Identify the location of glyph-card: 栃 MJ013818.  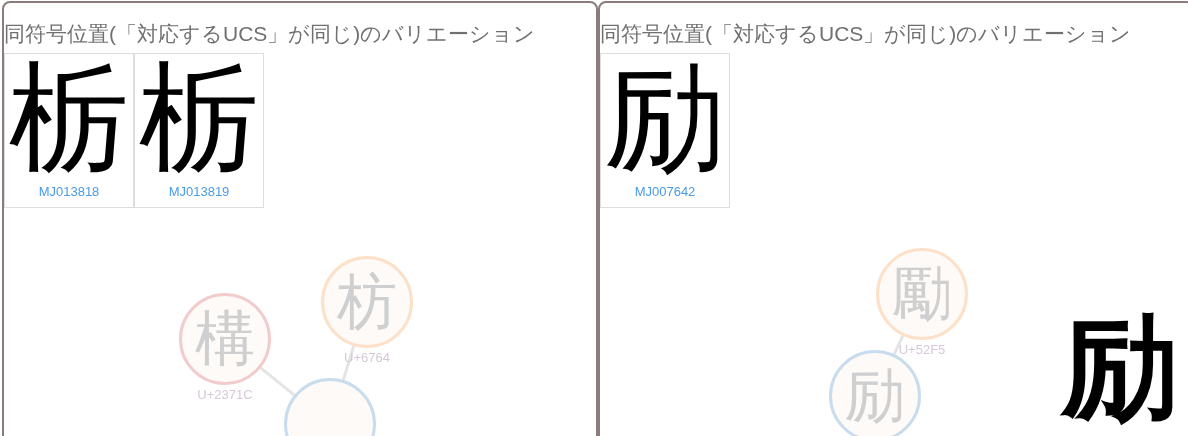
(69, 130).